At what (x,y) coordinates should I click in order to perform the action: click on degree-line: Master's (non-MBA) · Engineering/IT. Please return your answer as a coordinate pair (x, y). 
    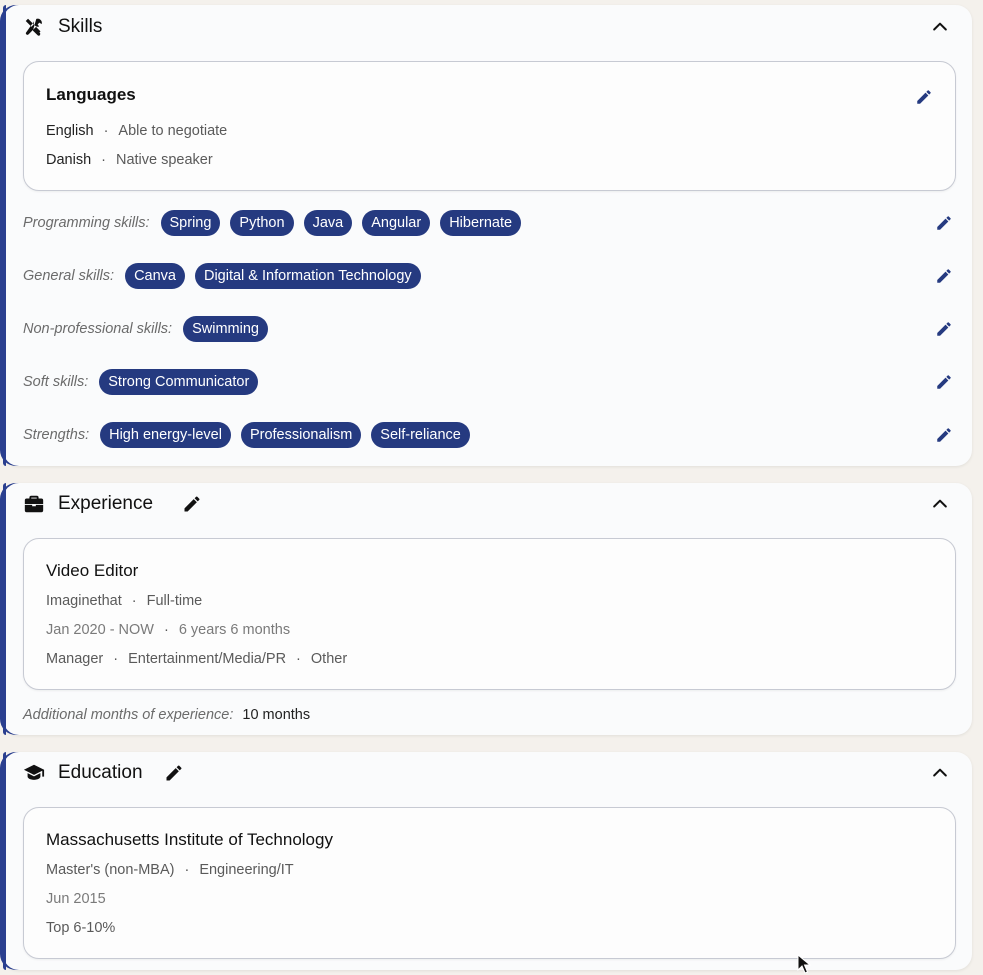
    Looking at the image, I should click on (170, 870).